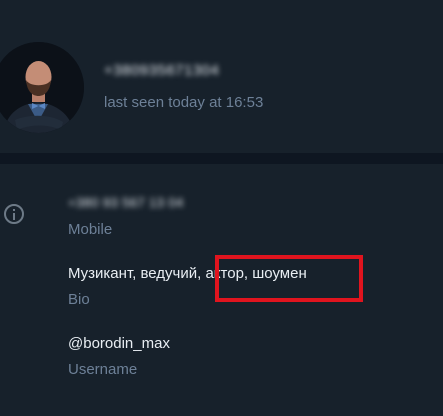  I want to click on mobile-phone-value: +380 93 567 13 04, so click(126, 202).